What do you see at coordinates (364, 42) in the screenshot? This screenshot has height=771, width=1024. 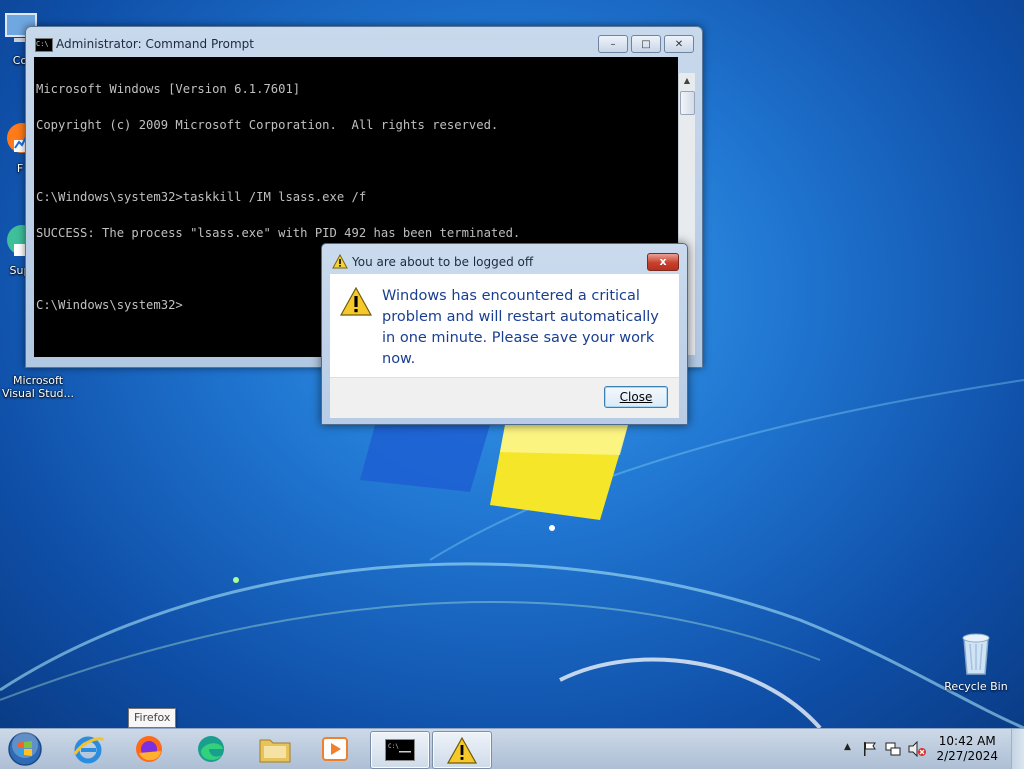 I see `cmd-titlebar: C:\ Administrator: Command Prompt – □ ✕` at bounding box center [364, 42].